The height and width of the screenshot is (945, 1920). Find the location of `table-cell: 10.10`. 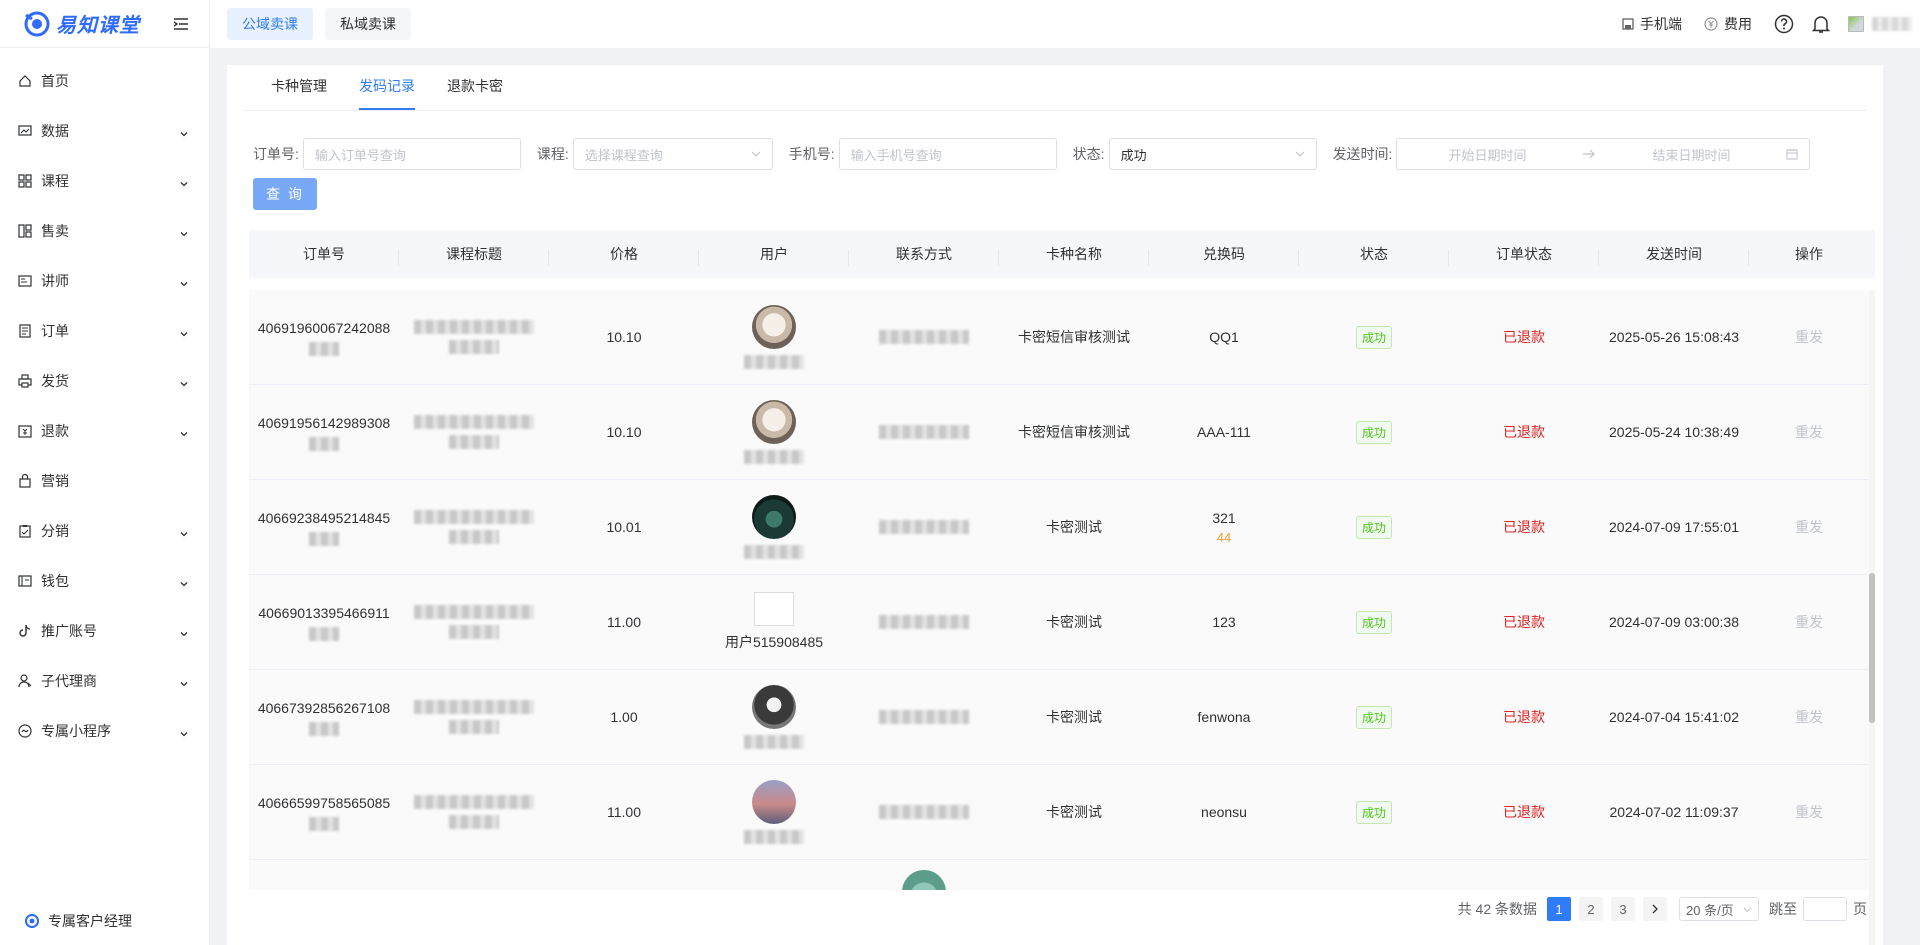

table-cell: 10.10 is located at coordinates (624, 337).